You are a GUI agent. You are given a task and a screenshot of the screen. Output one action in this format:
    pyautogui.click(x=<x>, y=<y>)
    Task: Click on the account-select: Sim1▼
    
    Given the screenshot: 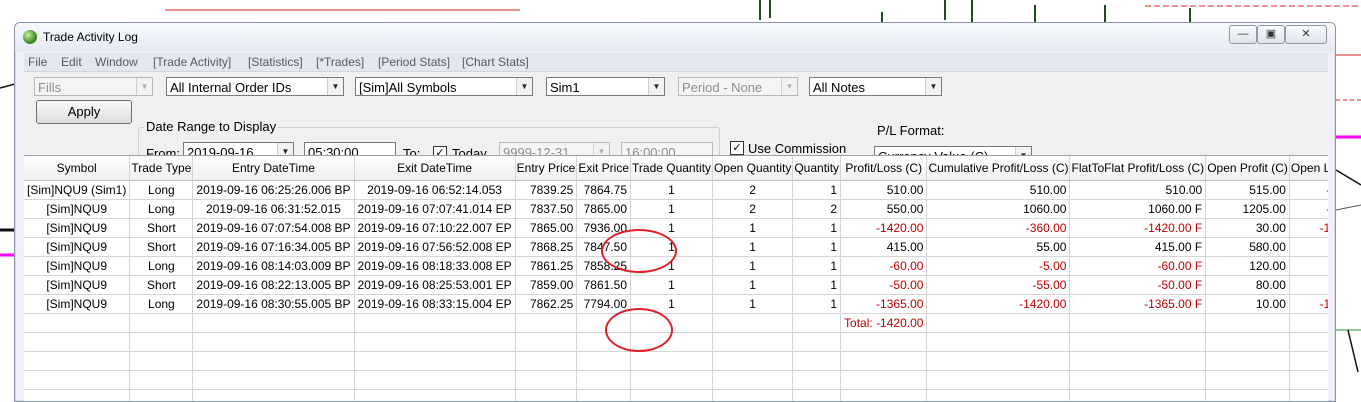 What is the action you would take?
    pyautogui.click(x=605, y=86)
    